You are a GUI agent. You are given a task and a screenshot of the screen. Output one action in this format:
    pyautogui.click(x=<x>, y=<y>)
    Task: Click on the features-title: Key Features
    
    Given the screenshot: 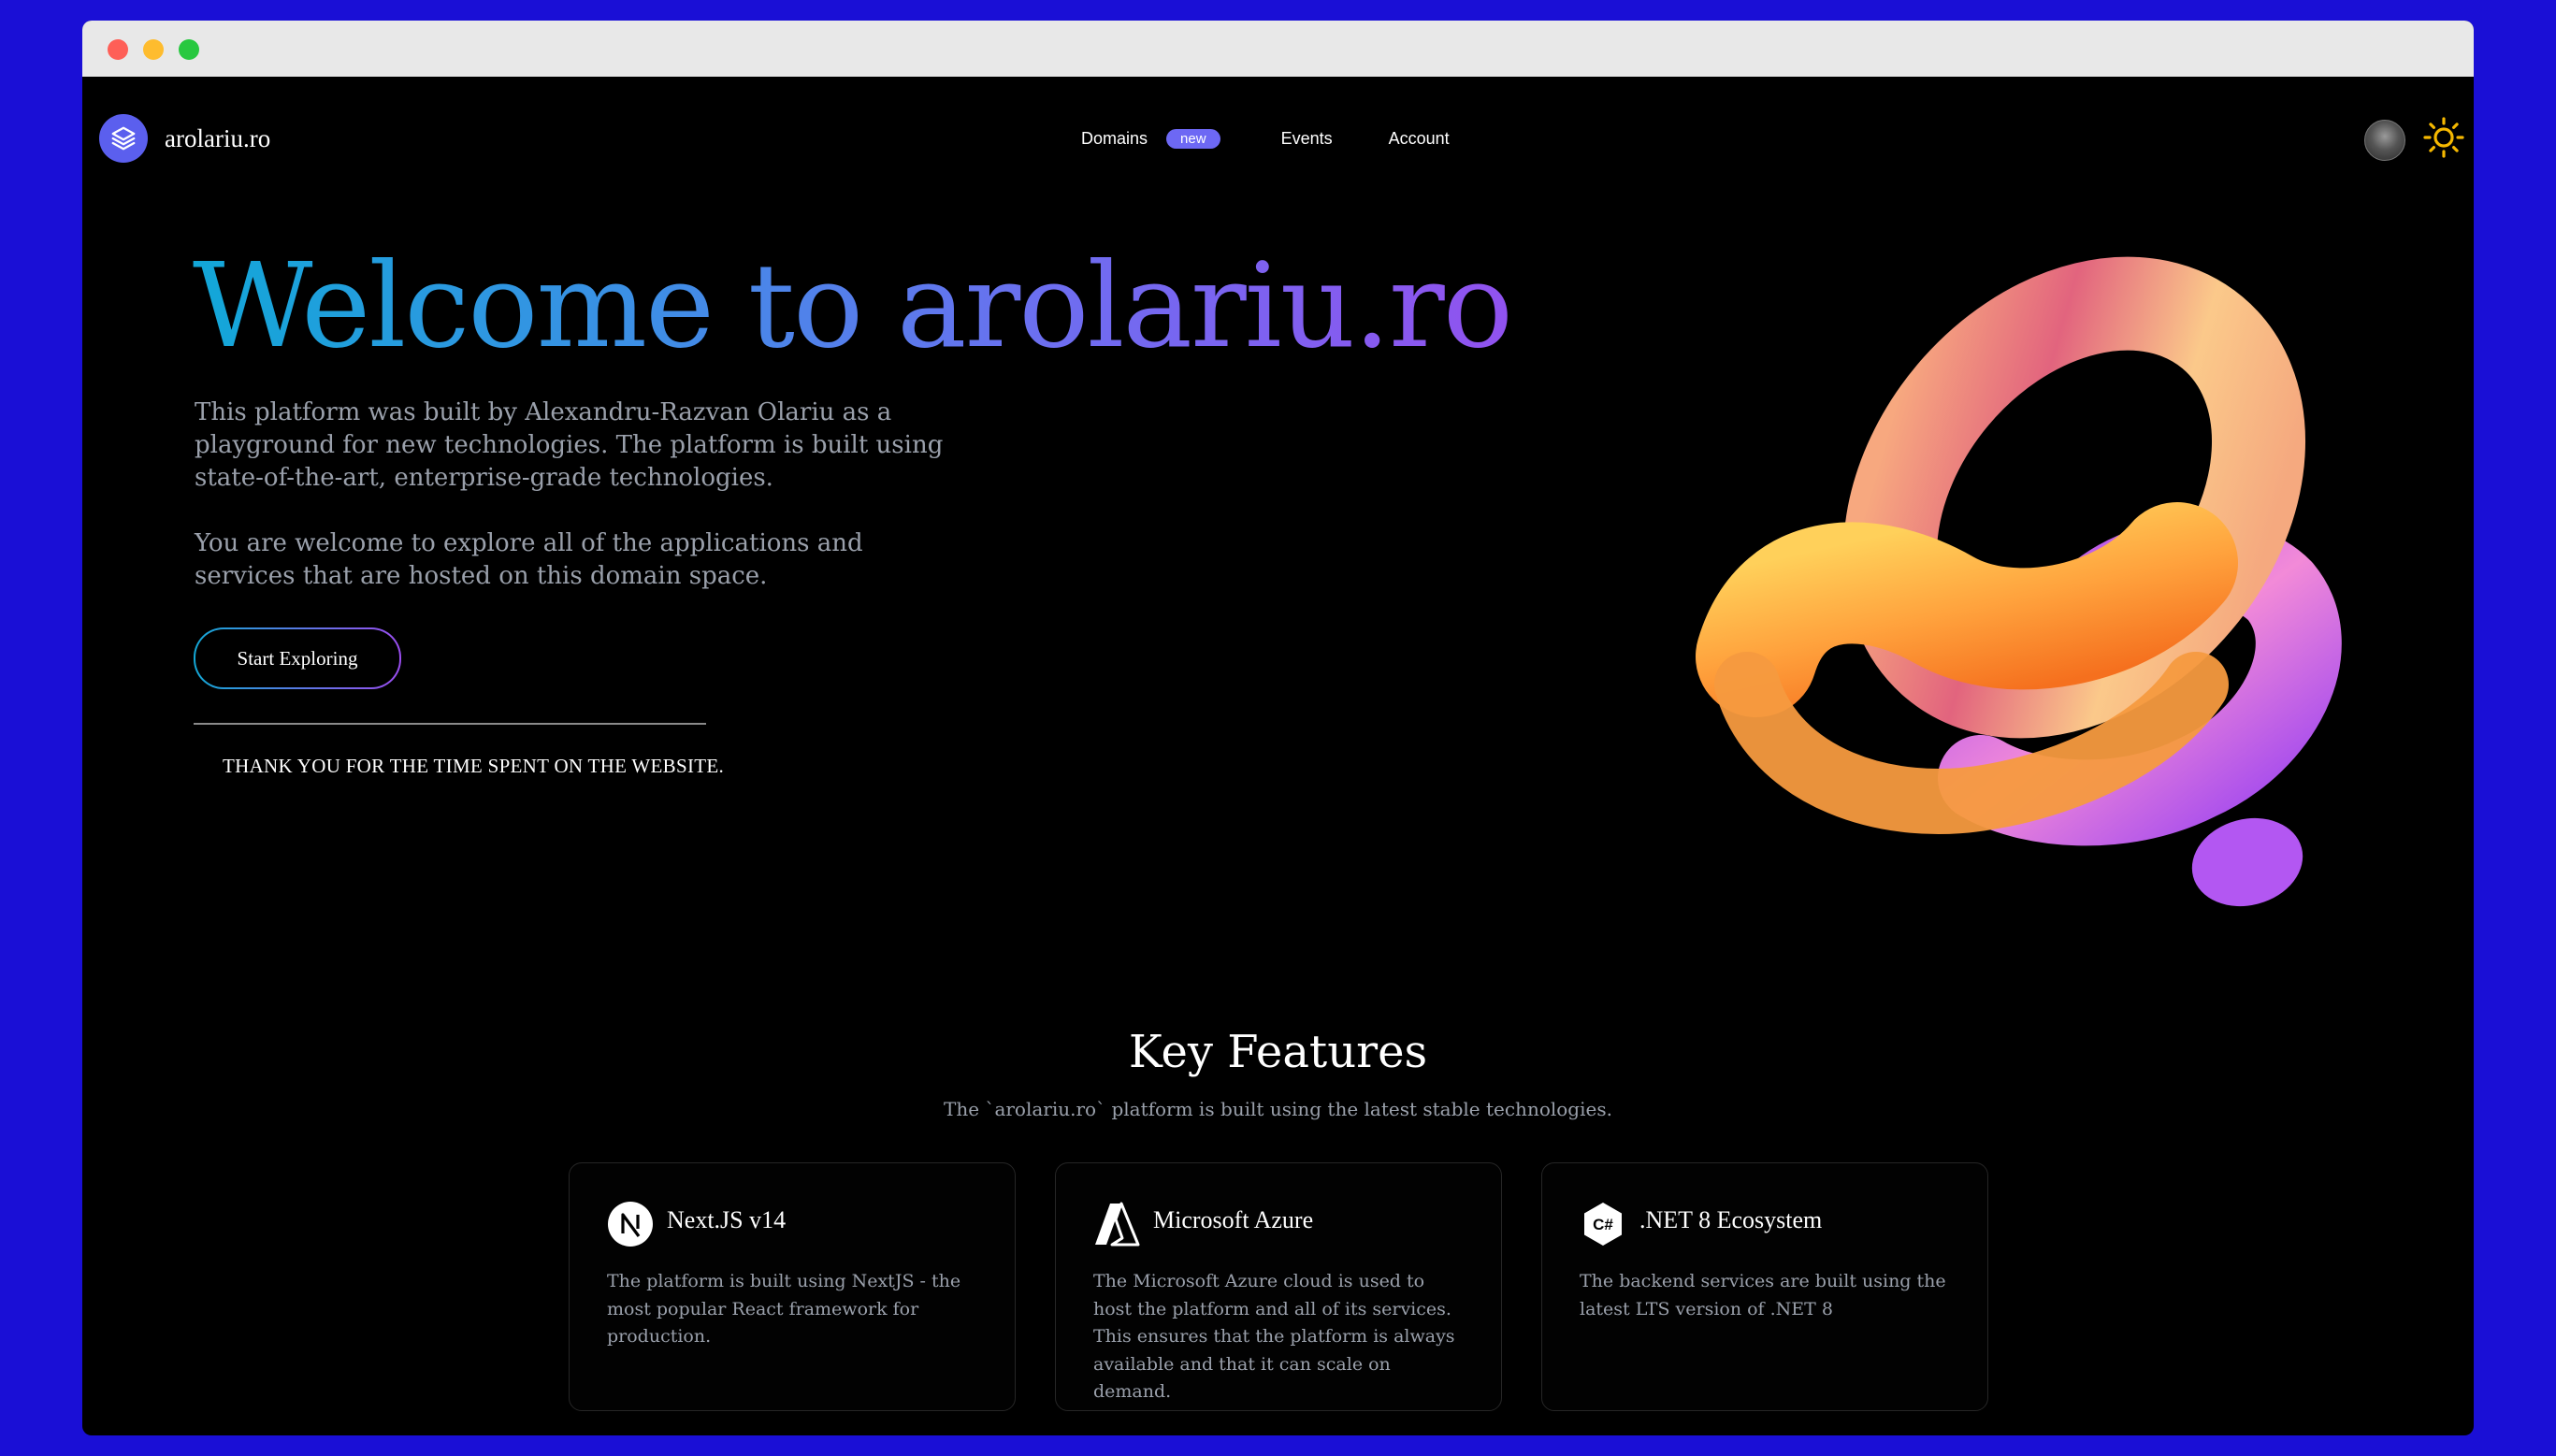 What is the action you would take?
    pyautogui.click(x=1278, y=1052)
    